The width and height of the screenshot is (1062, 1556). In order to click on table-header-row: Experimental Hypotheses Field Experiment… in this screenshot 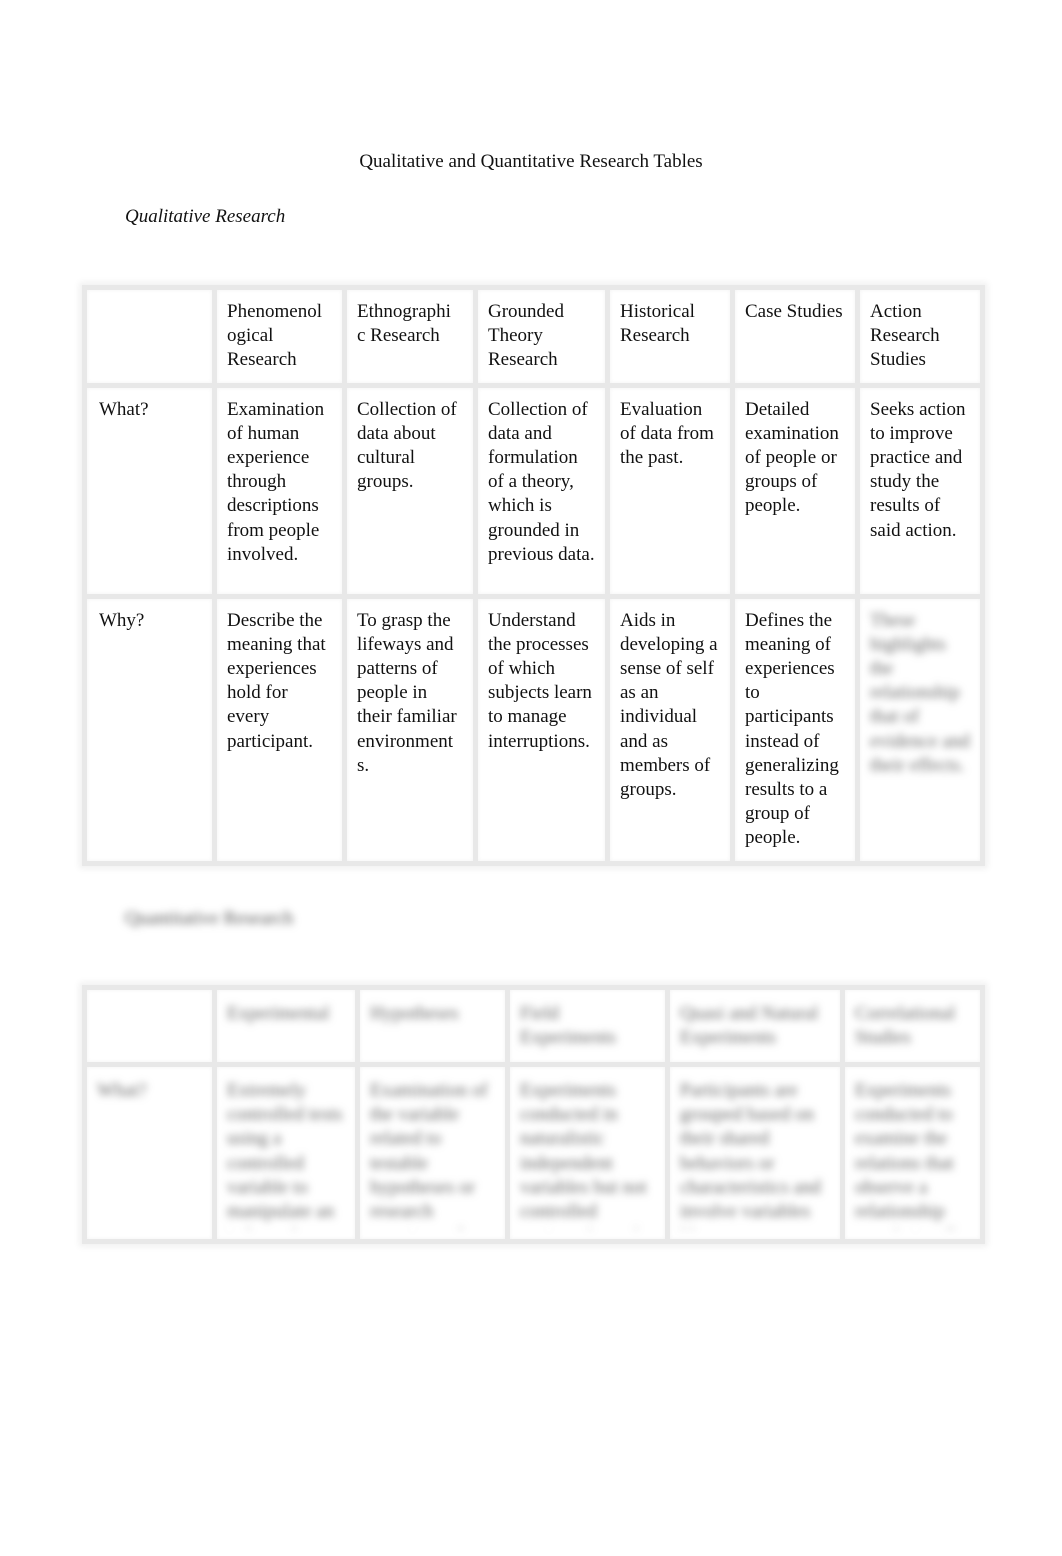, I will do `click(533, 1026)`.